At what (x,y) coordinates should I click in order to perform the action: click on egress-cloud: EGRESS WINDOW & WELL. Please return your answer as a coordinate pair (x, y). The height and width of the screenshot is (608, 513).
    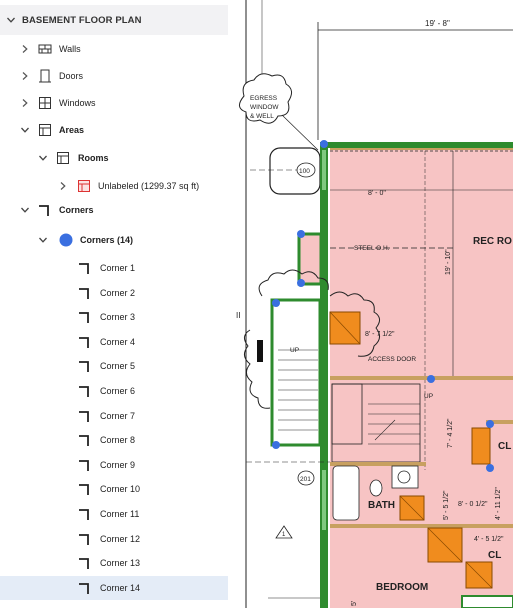
    Looking at the image, I should click on (279, 112).